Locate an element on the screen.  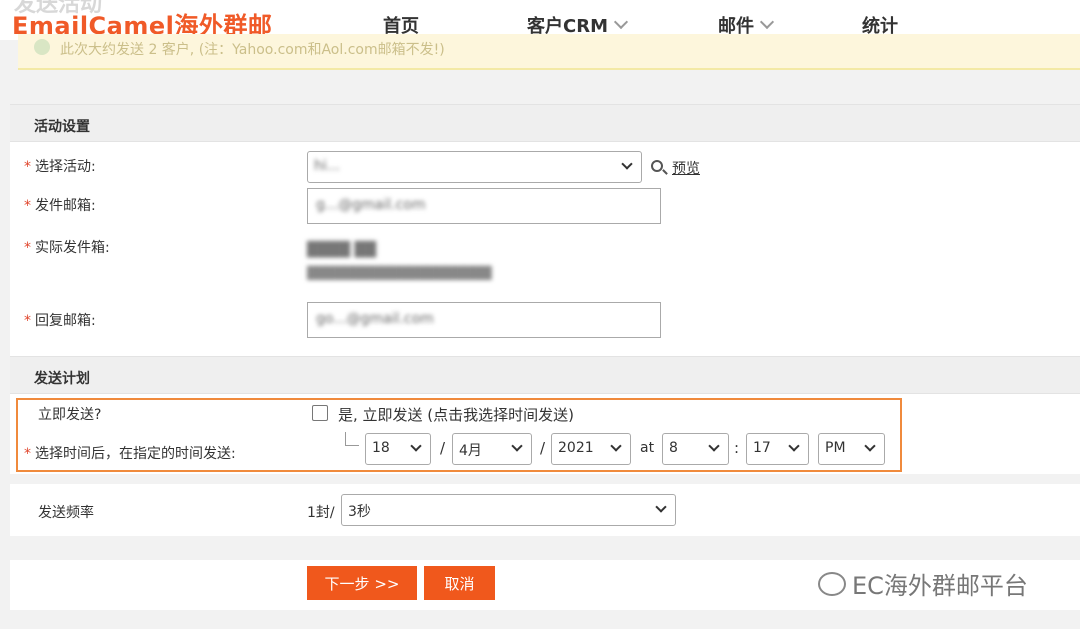
day-select: 18 is located at coordinates (398, 449).